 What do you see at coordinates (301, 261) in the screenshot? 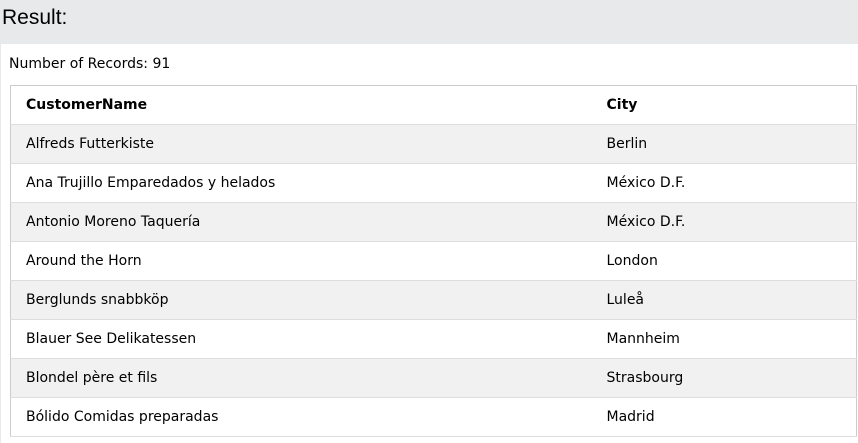
I see `cell-customername: Around the Horn` at bounding box center [301, 261].